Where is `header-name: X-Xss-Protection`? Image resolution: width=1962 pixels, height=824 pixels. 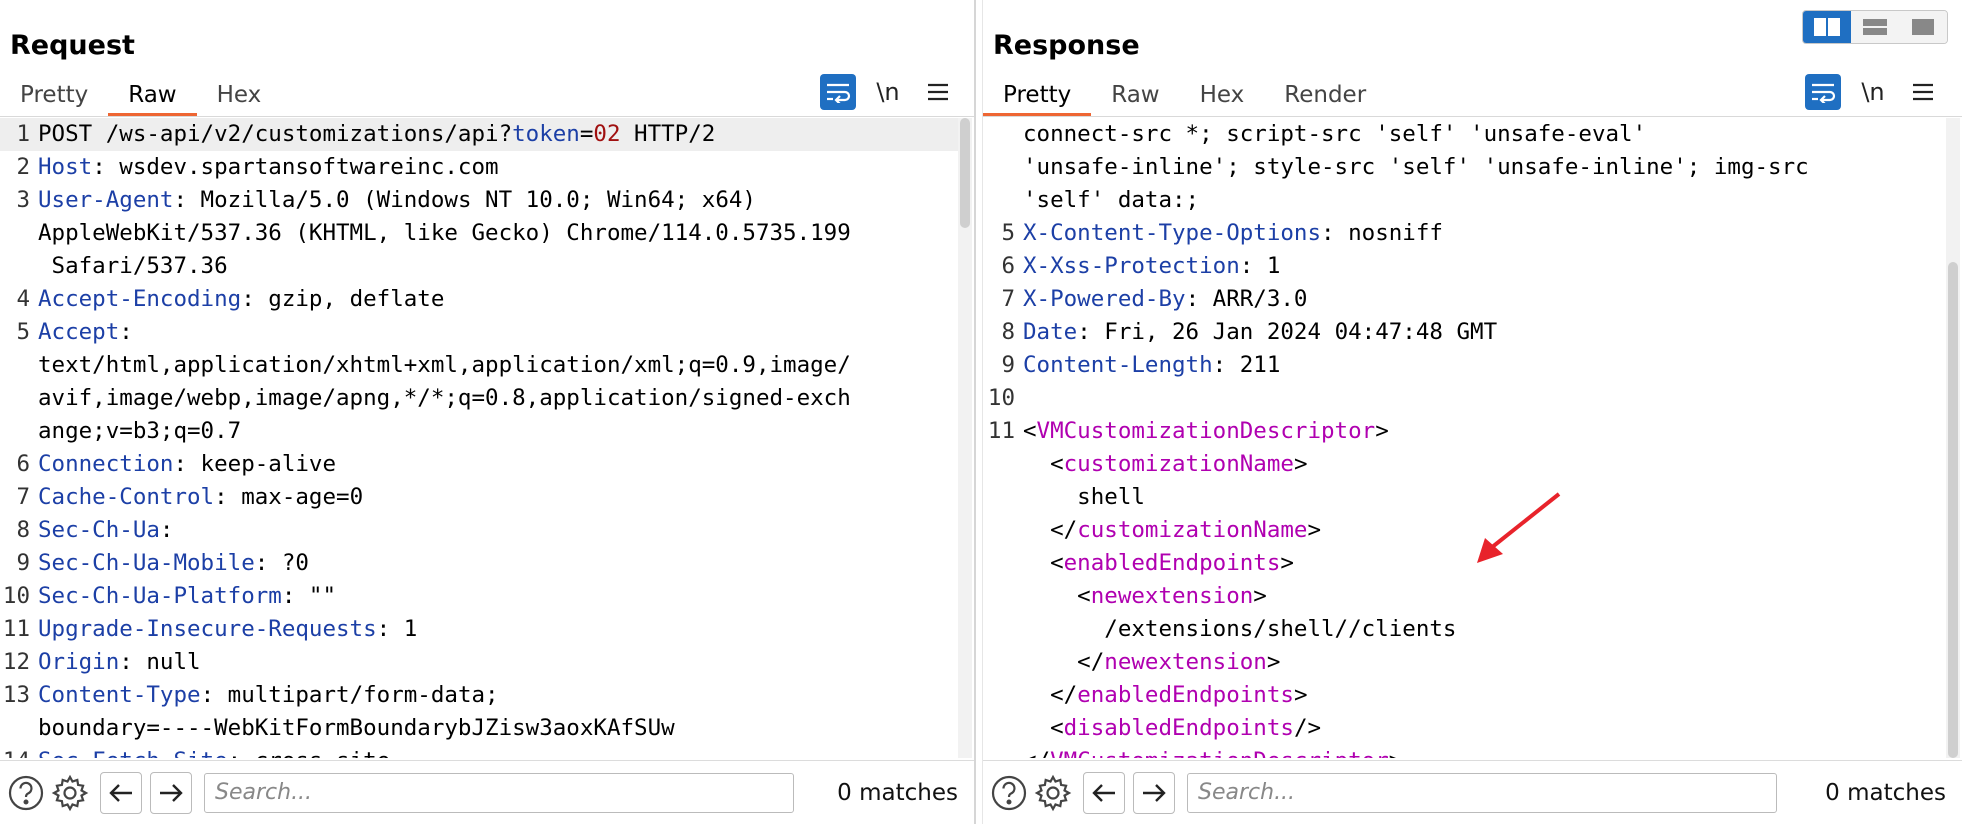 header-name: X-Xss-Protection is located at coordinates (1131, 266).